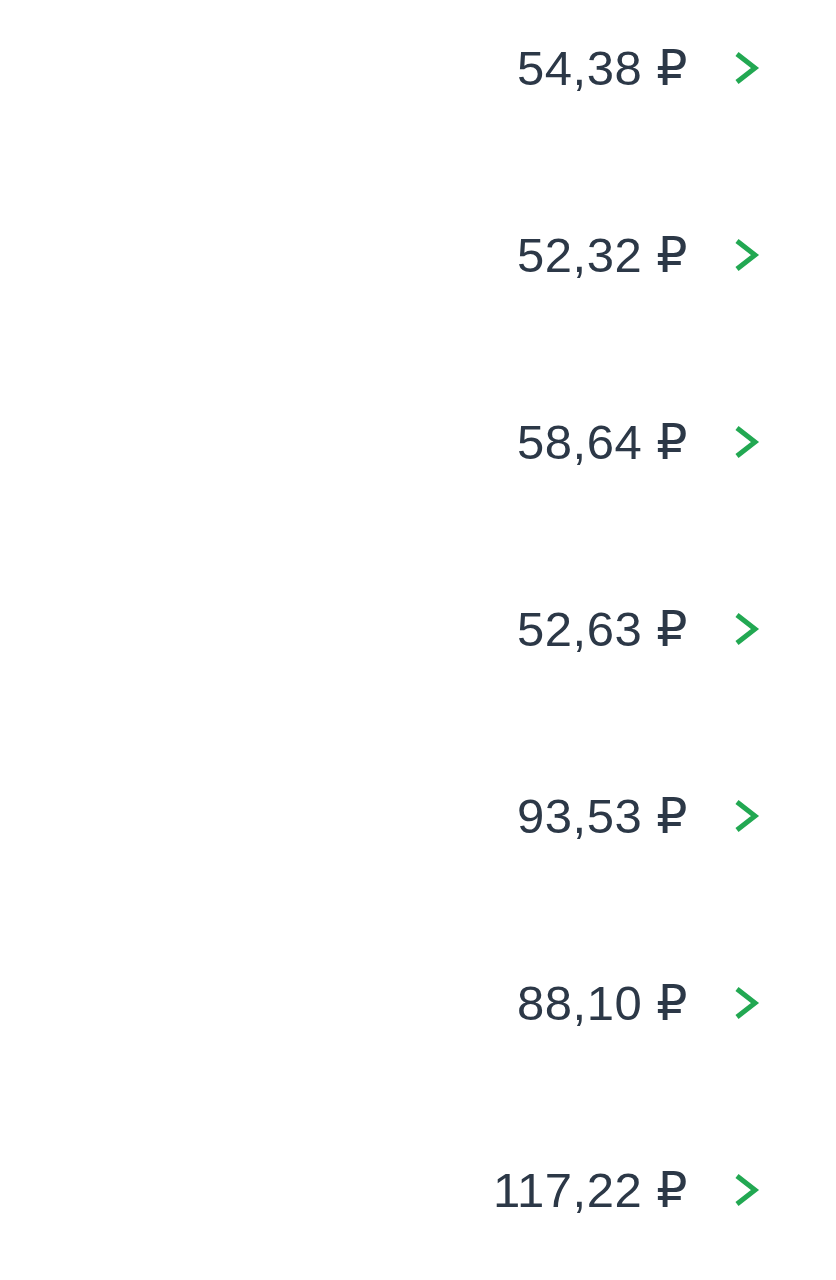  What do you see at coordinates (602, 1003) in the screenshot?
I see `price-text: 88,10 ₽` at bounding box center [602, 1003].